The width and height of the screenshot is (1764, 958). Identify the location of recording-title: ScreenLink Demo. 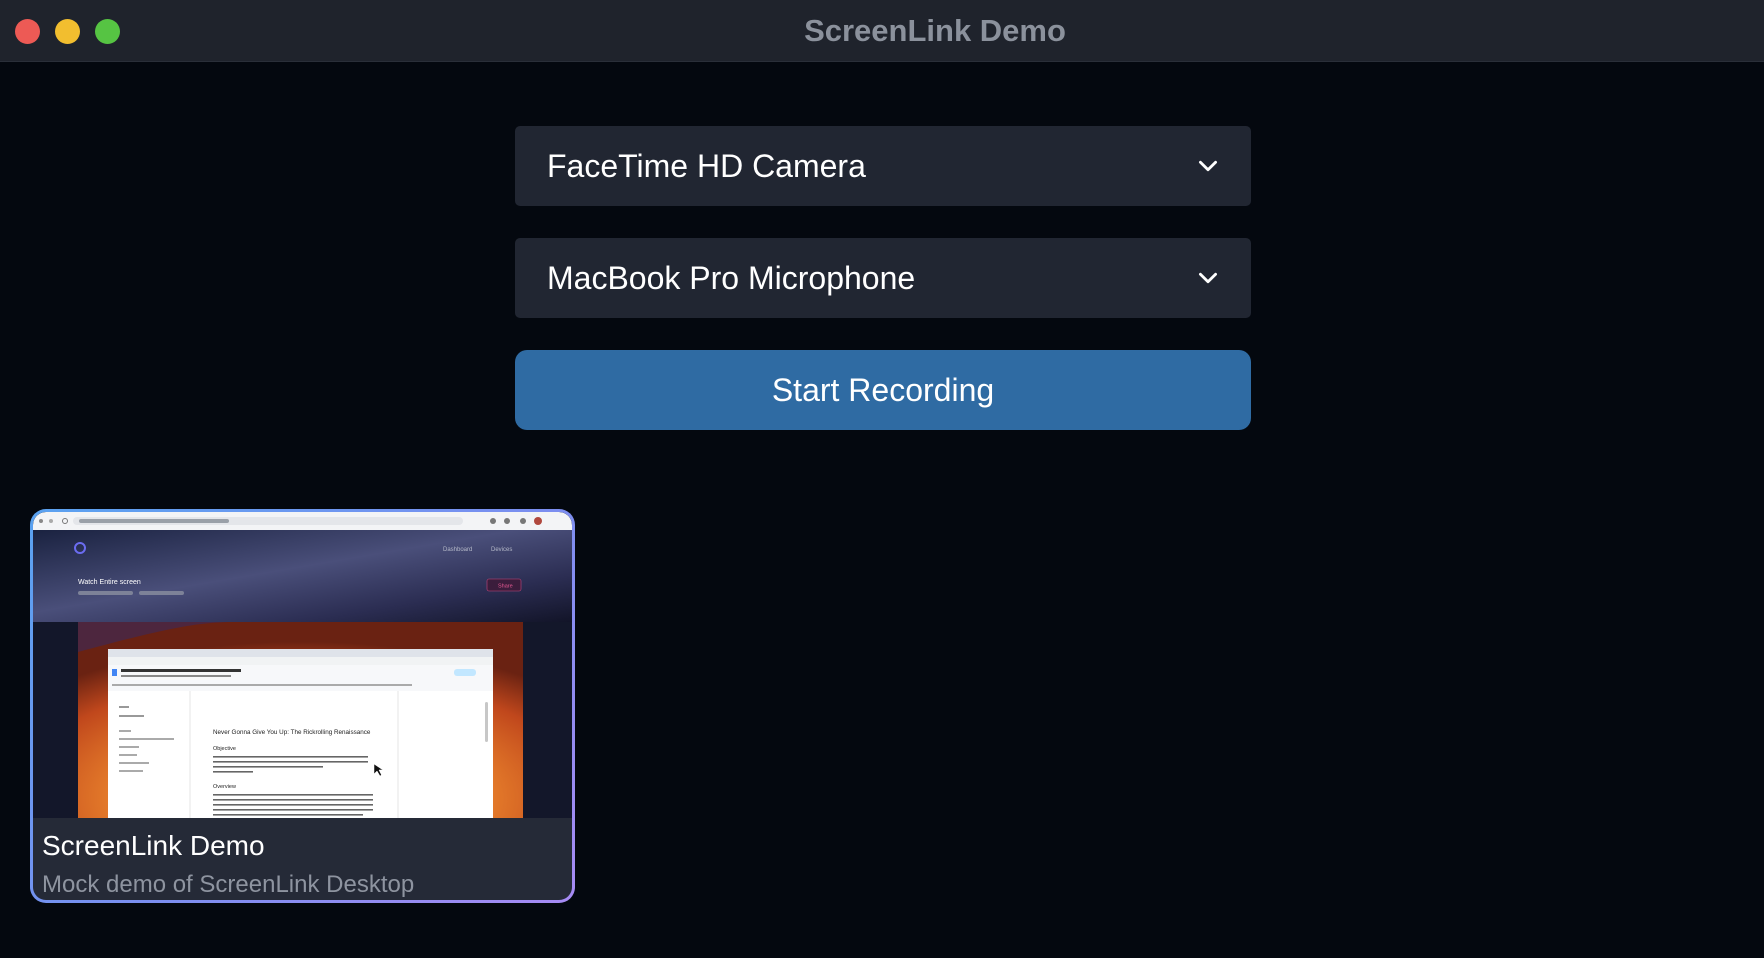
(153, 845).